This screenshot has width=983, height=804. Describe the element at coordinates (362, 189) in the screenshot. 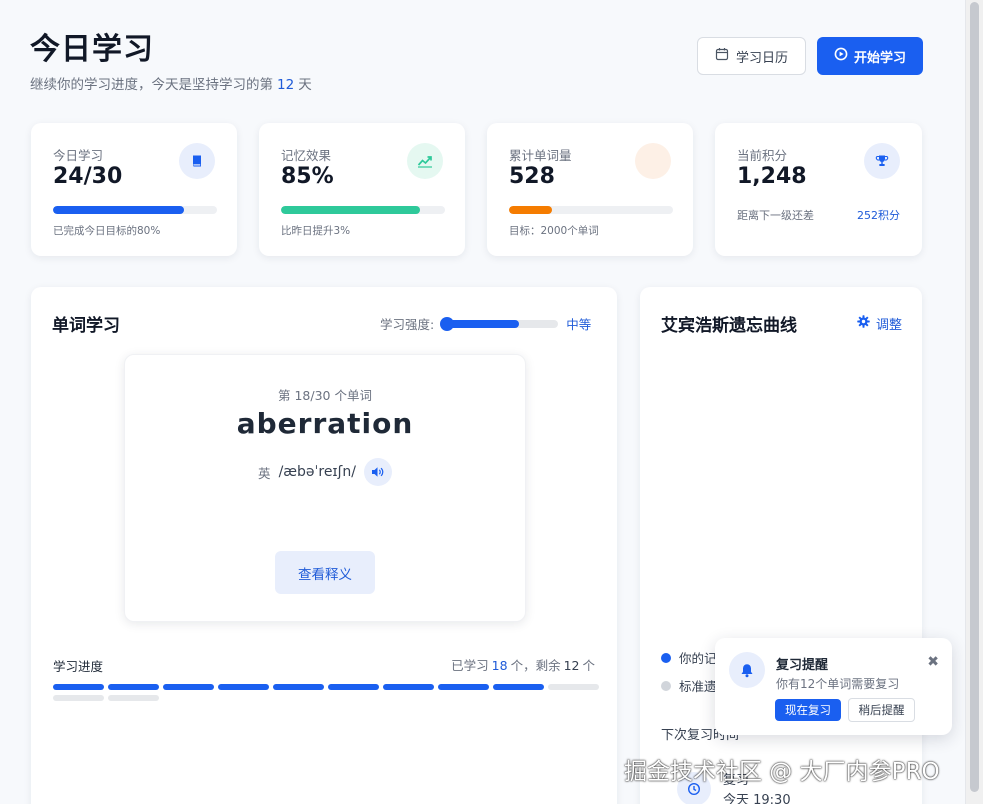

I see `stat-card-memory: 记忆效果 85% 比昨日提升3%` at that location.